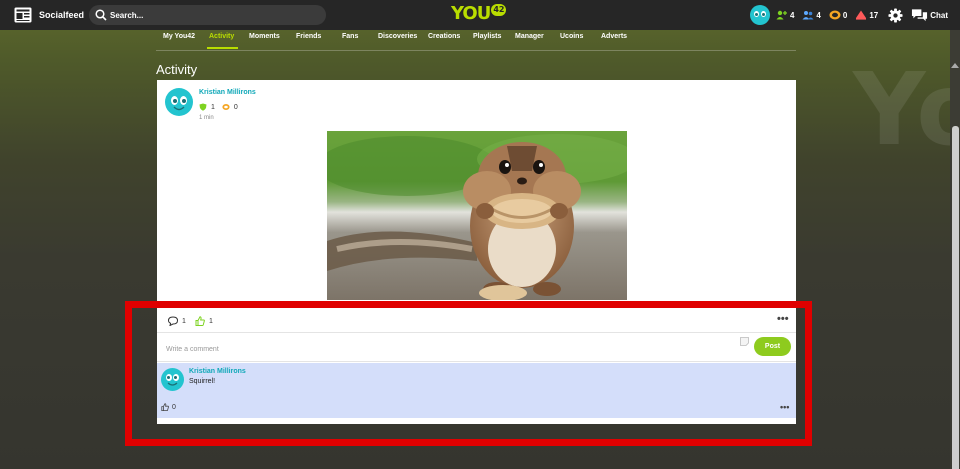  What do you see at coordinates (264, 36) in the screenshot?
I see `tab-moments: Moments` at bounding box center [264, 36].